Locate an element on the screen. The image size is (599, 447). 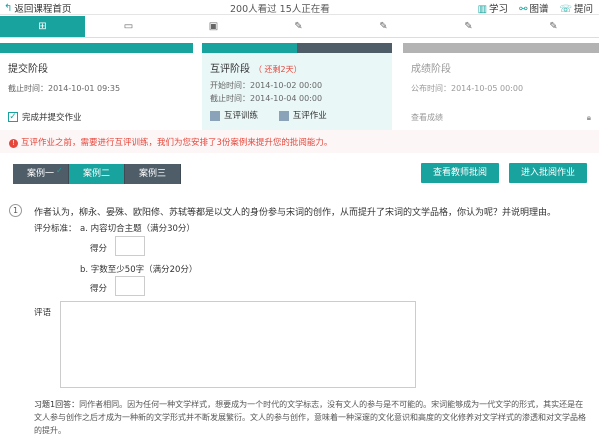
tab-pencil-2: ✎ is located at coordinates (383, 26).